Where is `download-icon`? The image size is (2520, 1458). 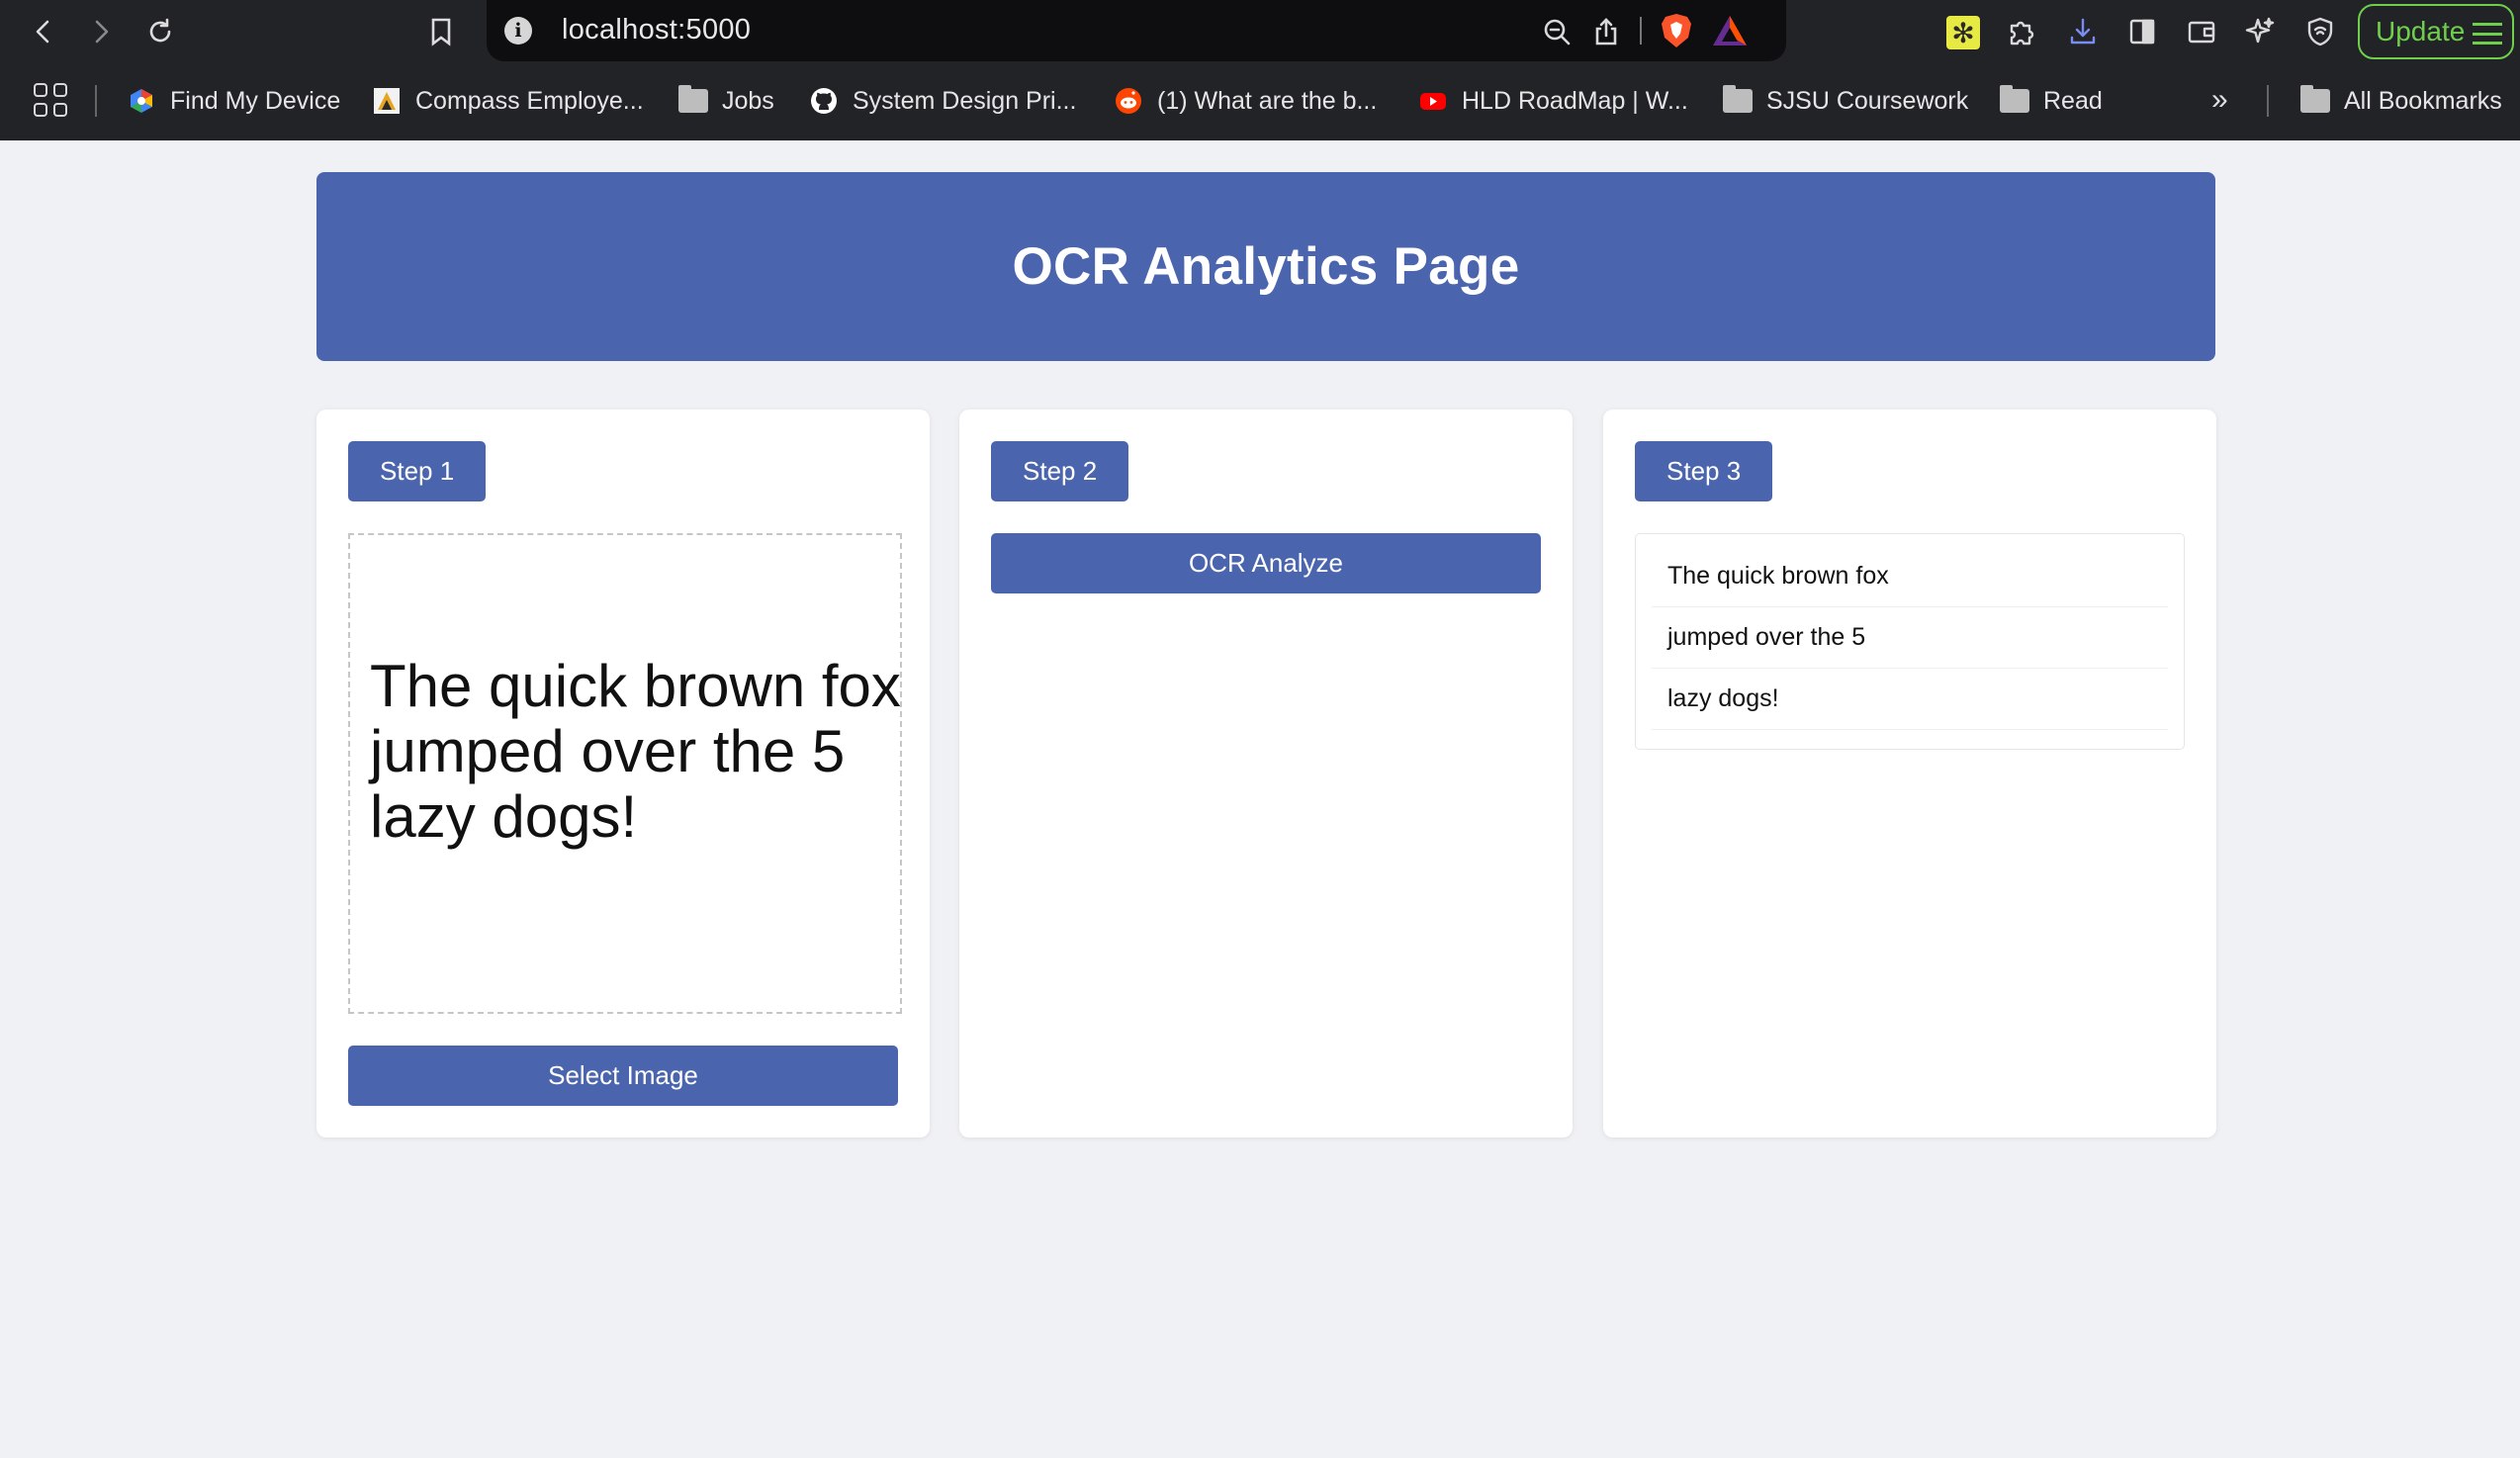
download-icon is located at coordinates (2083, 32).